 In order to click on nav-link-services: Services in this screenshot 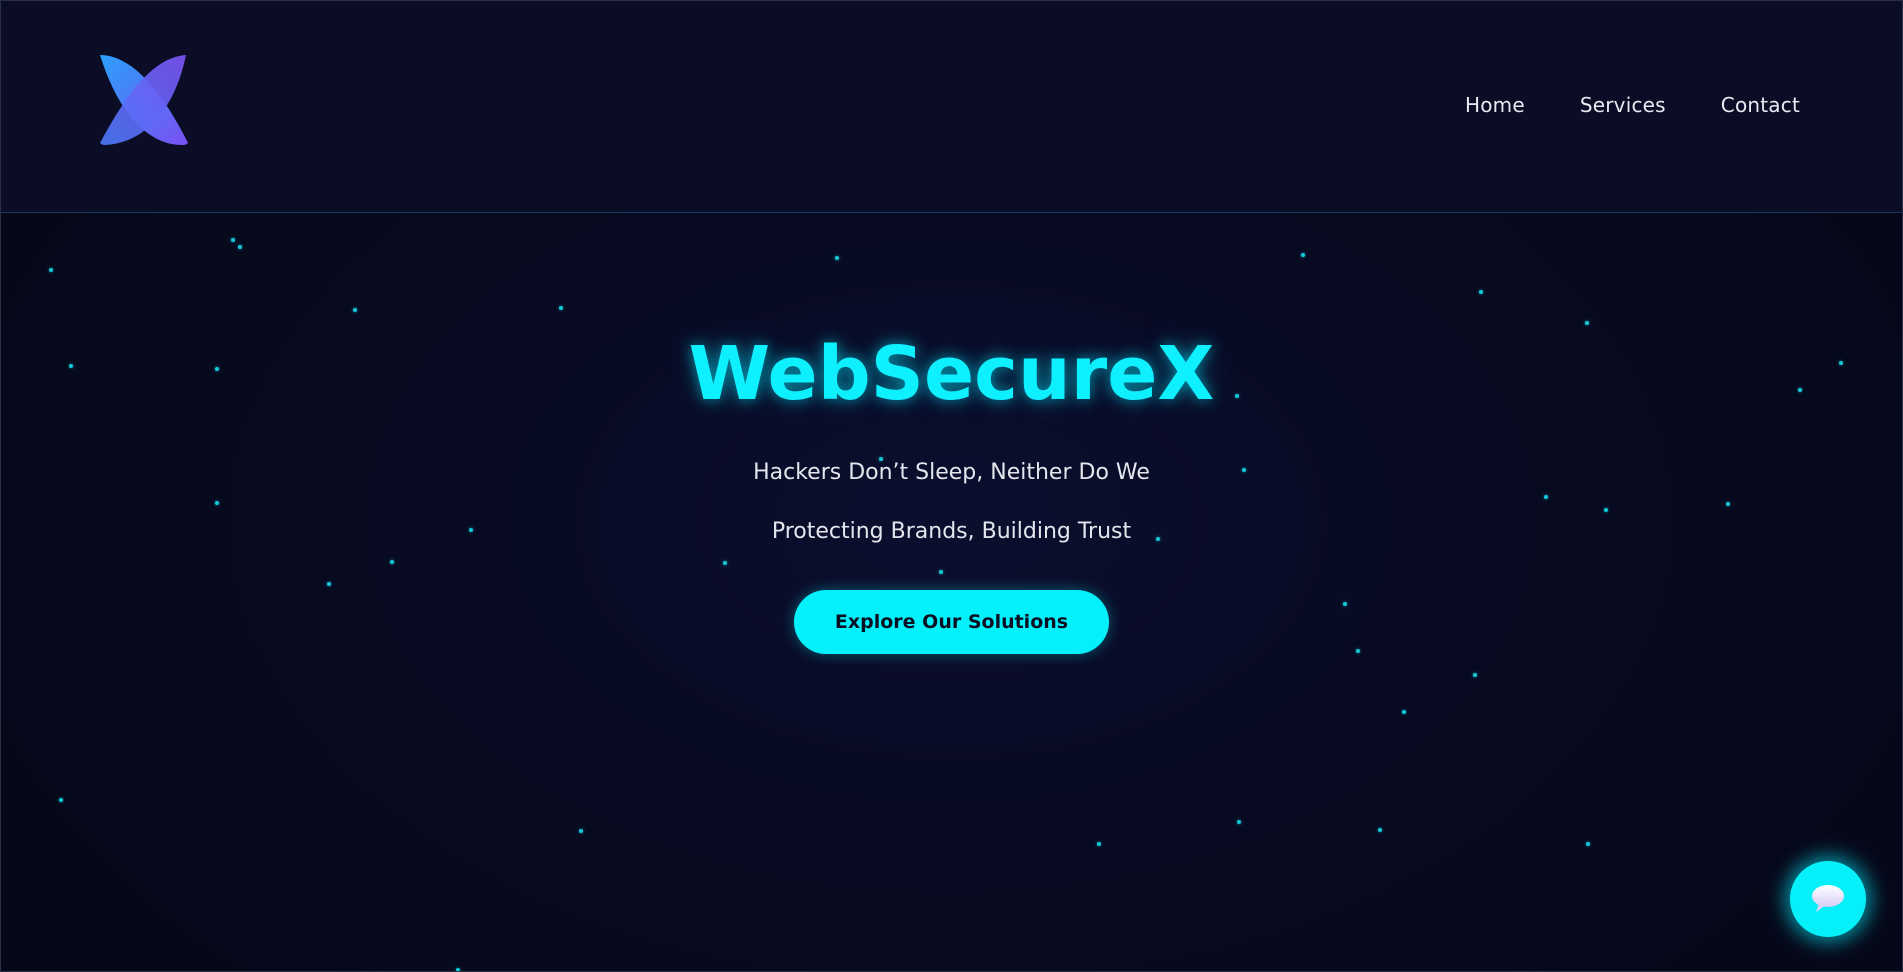, I will do `click(1623, 105)`.